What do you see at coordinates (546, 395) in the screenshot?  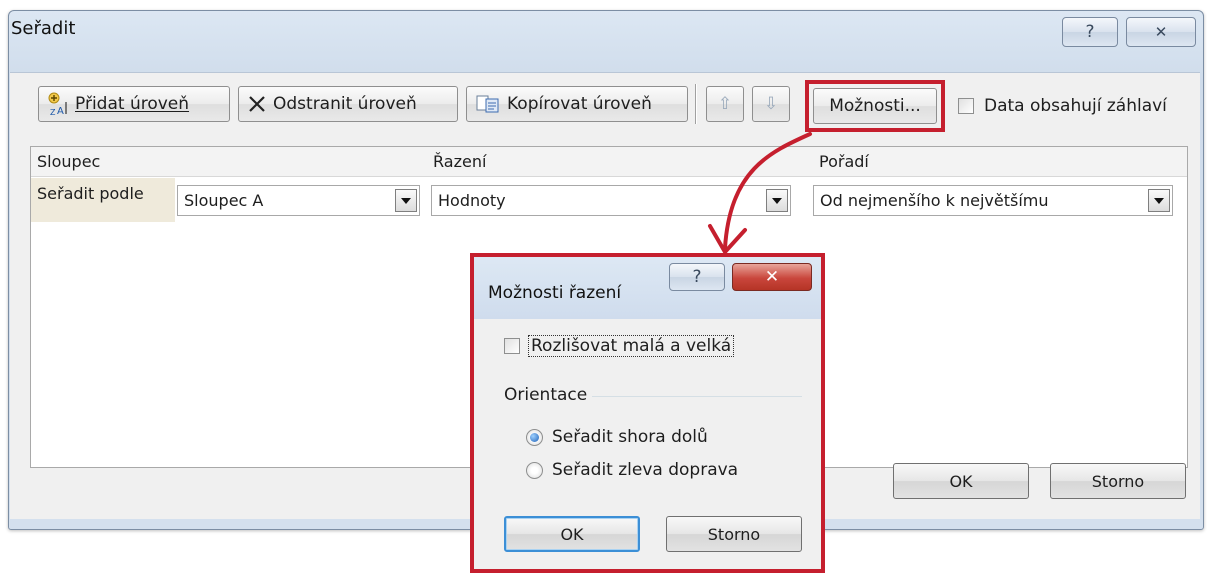 I see `orientation-group-label: Orientace` at bounding box center [546, 395].